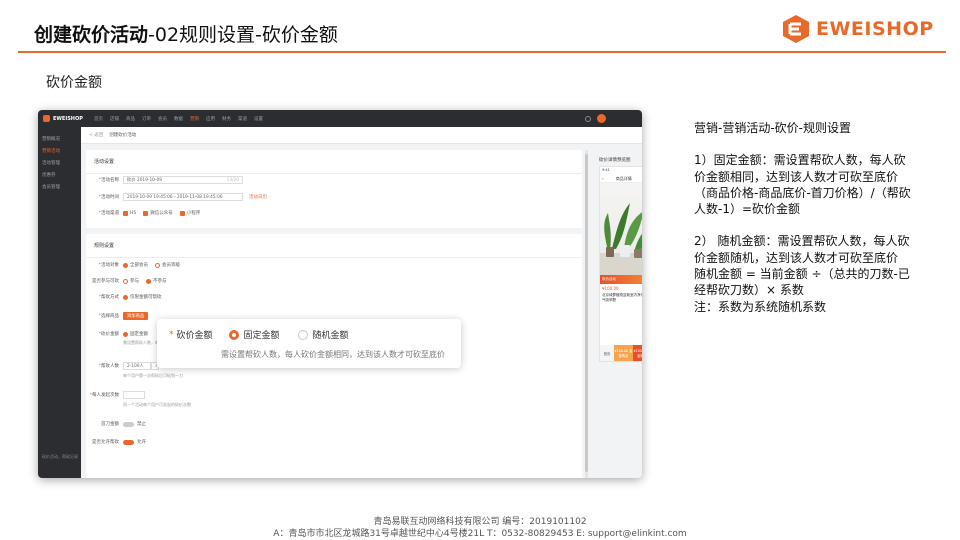 Image resolution: width=960 pixels, height=540 pixels. I want to click on top-nav-item: 应用, so click(210, 119).